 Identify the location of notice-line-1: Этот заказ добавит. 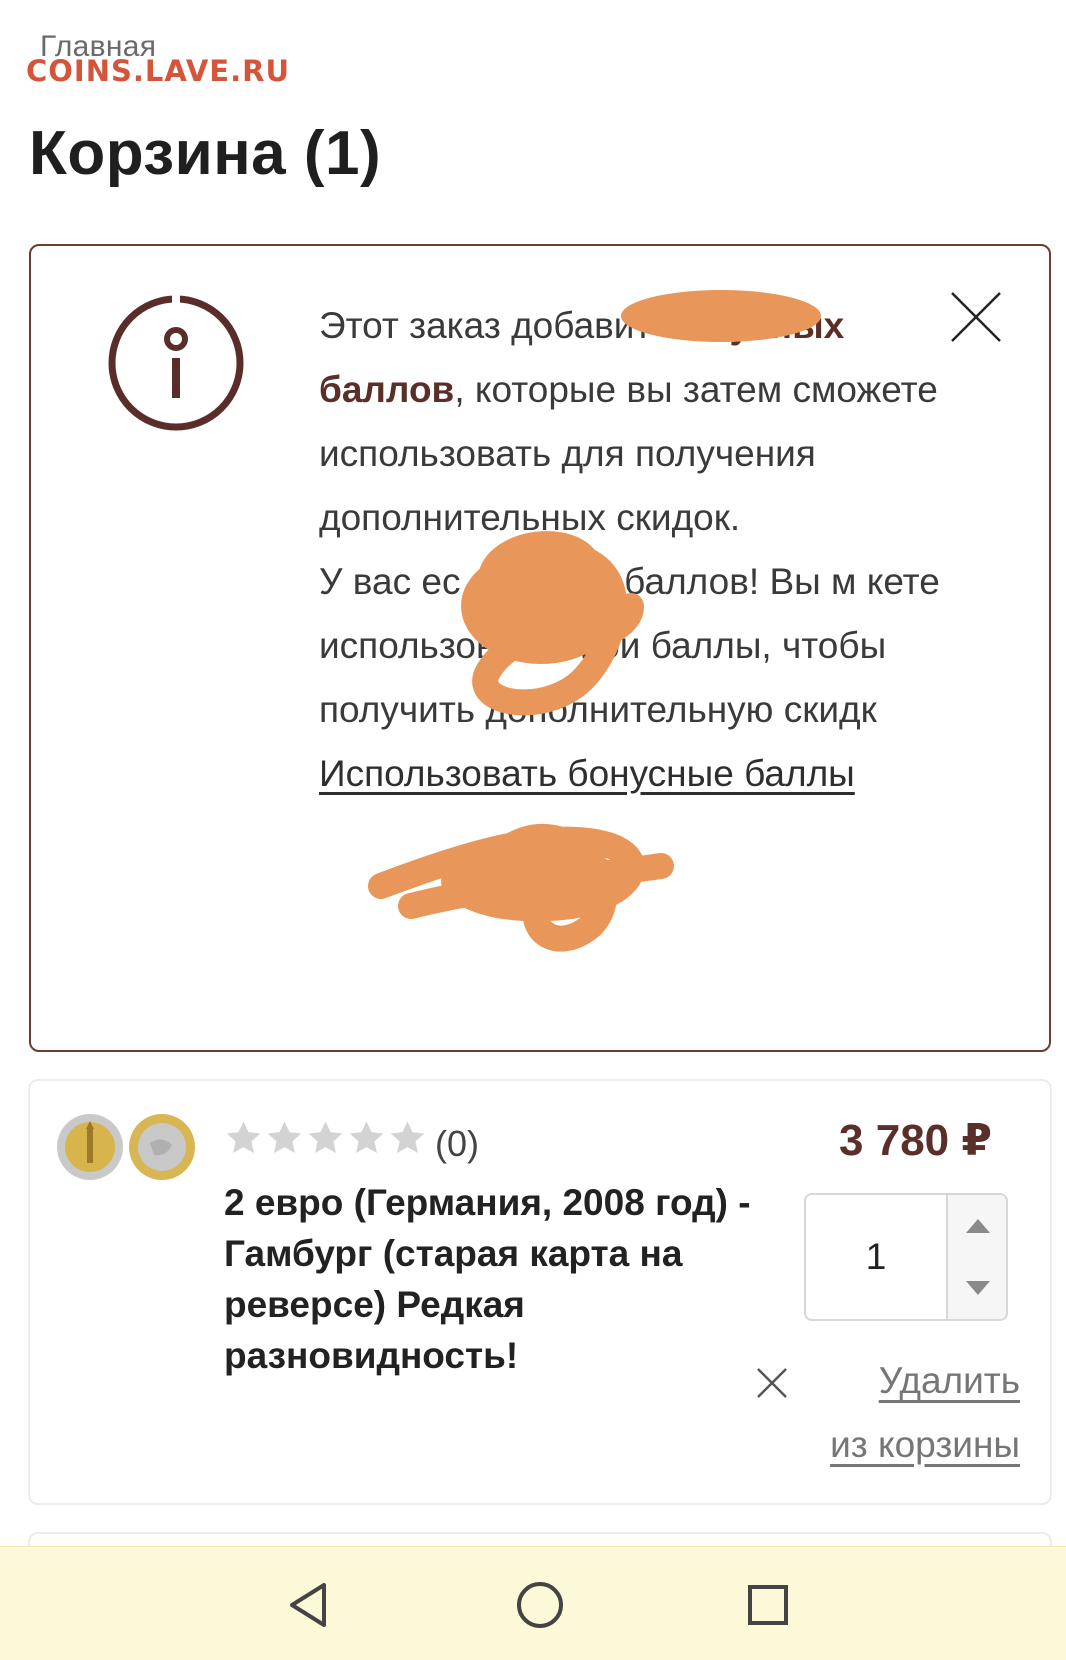
(485, 325).